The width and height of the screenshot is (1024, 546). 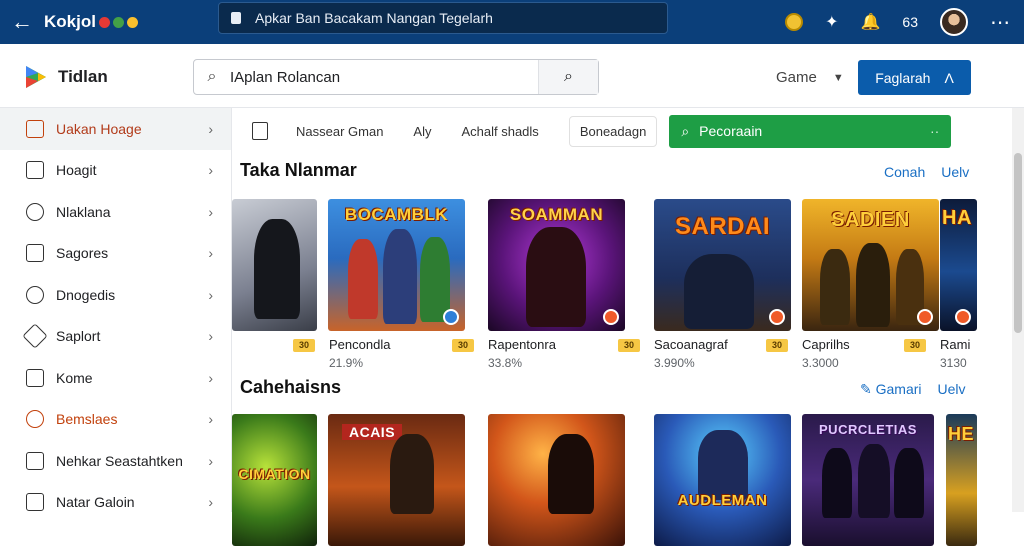 I want to click on app-title: Tidlan, so click(x=83, y=76).